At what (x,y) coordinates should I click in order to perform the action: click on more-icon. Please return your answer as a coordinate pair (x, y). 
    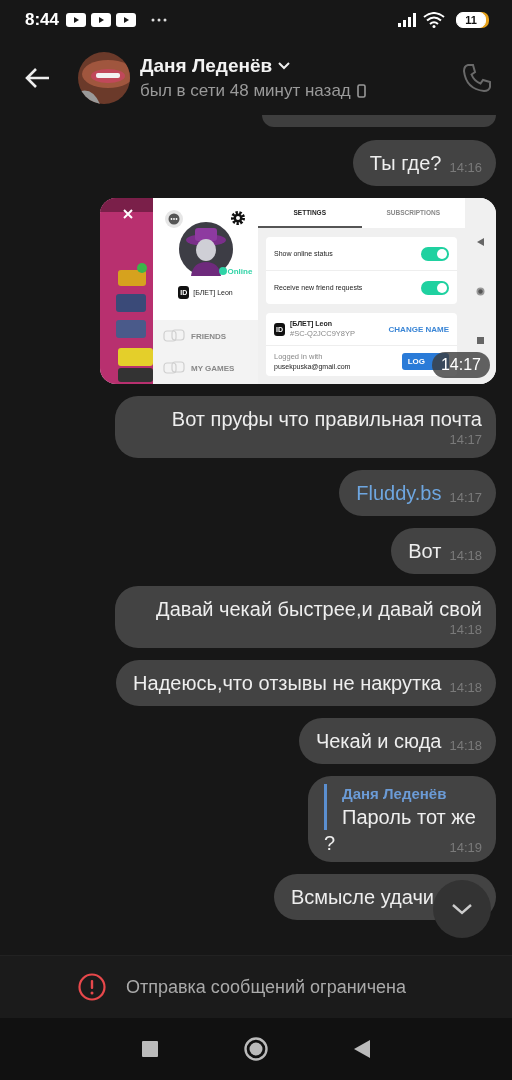
    Looking at the image, I should click on (159, 20).